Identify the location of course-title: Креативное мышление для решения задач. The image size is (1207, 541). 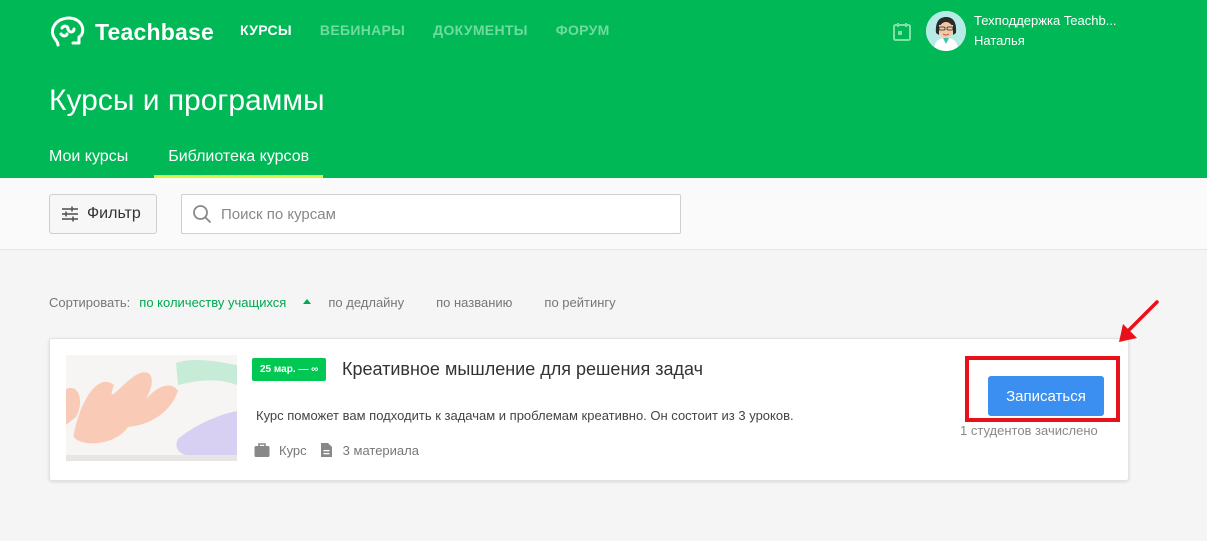
(522, 369).